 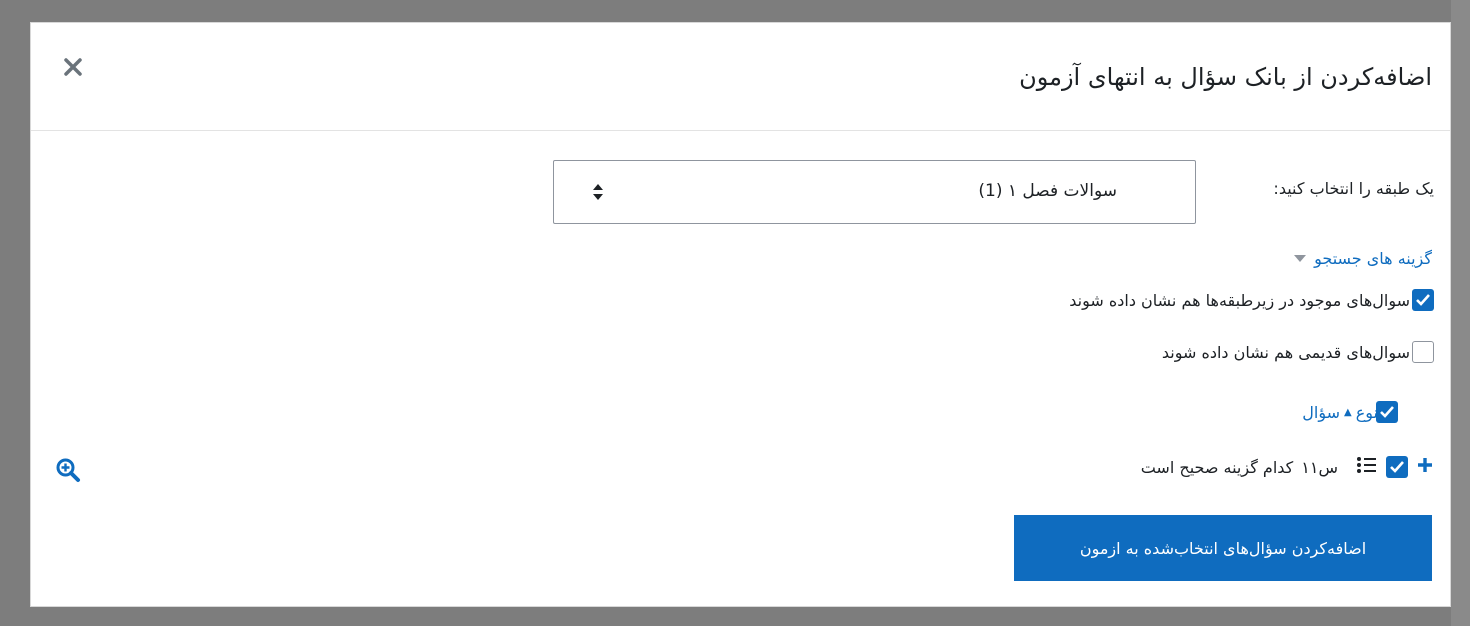 I want to click on close-icon, so click(x=73, y=67).